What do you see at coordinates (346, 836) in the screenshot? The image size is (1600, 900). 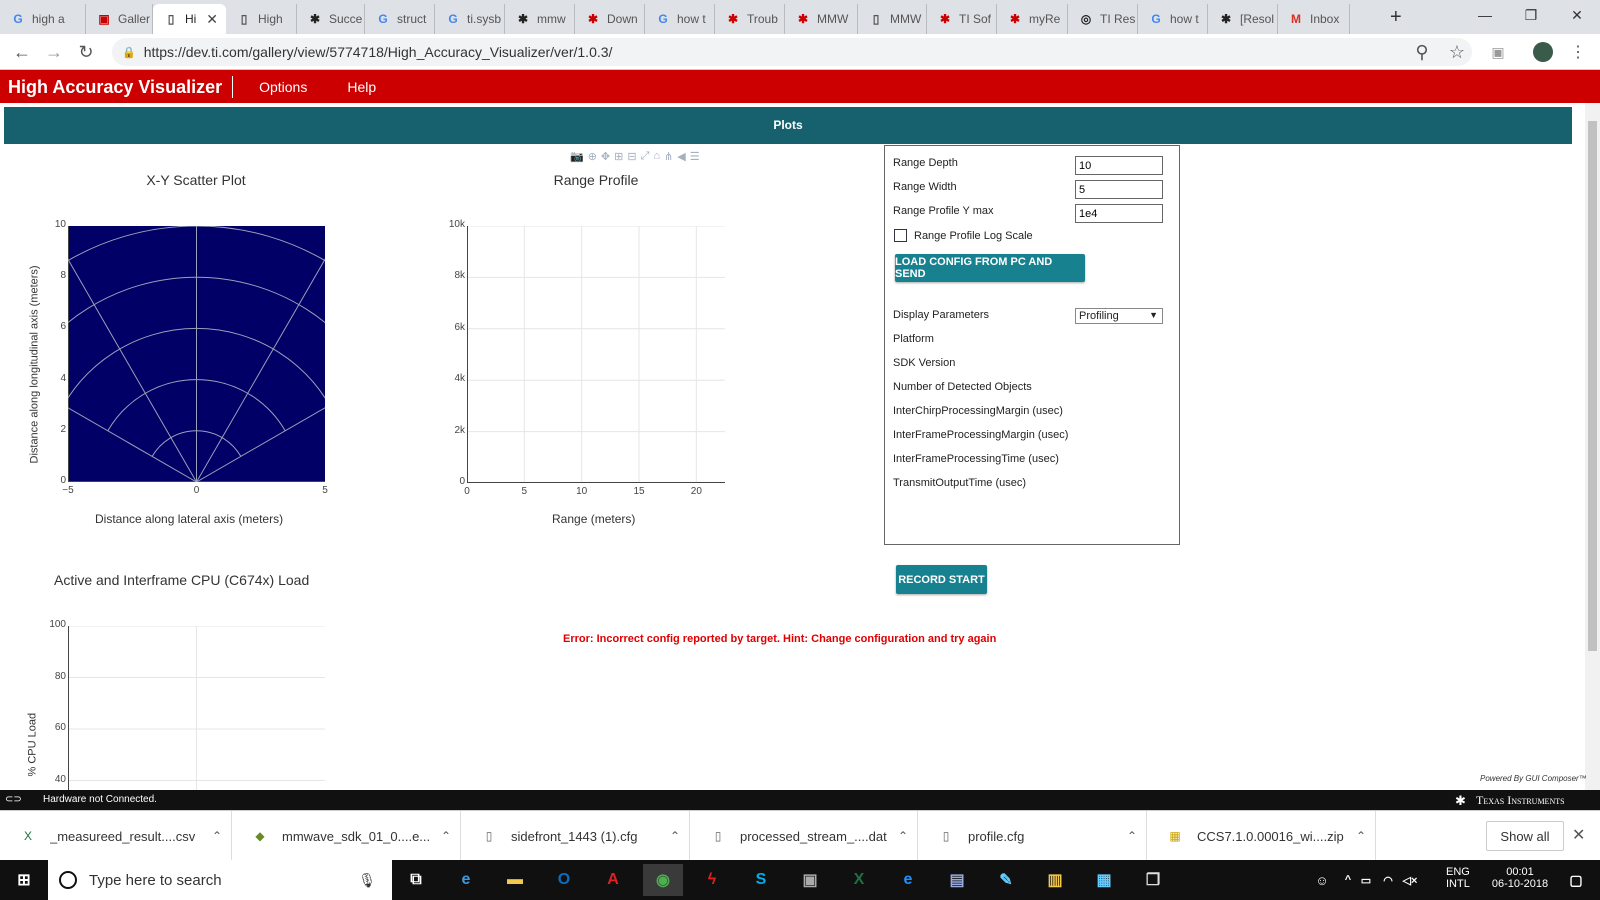 I see `download-item: ◆ mmwave_sdk_01_0....e... ⌃` at bounding box center [346, 836].